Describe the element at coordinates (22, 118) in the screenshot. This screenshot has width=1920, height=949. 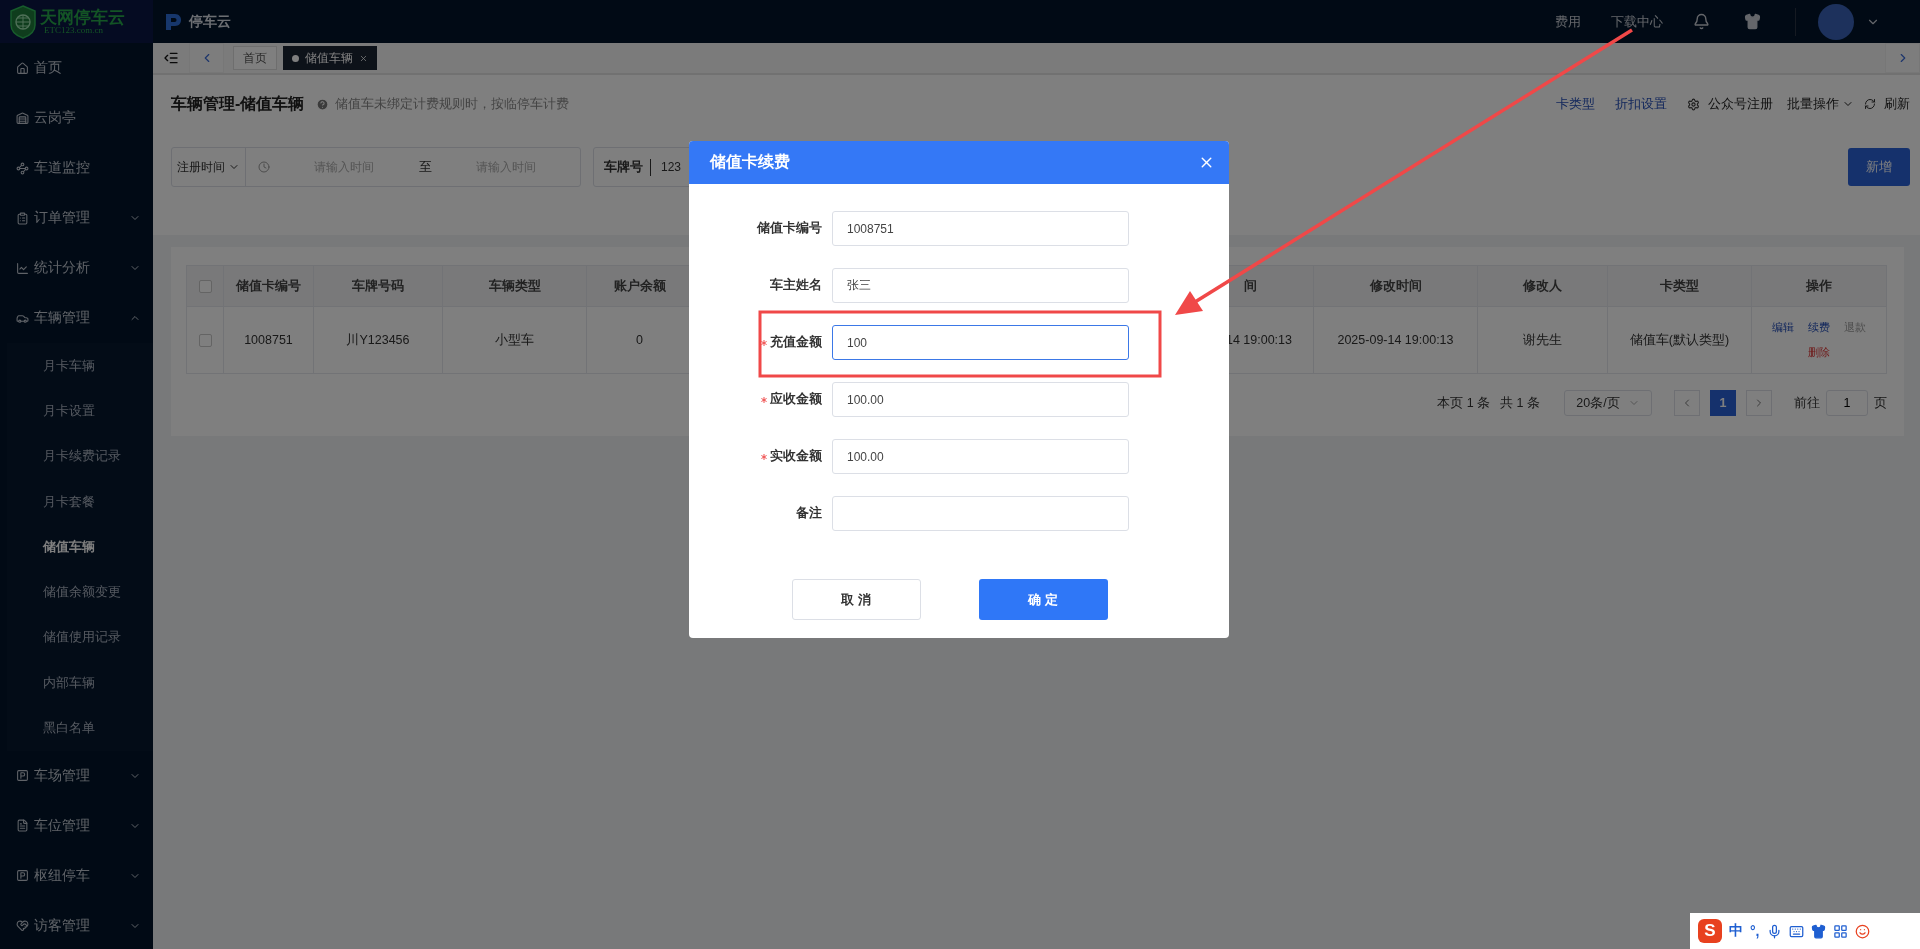
I see `building-icon` at that location.